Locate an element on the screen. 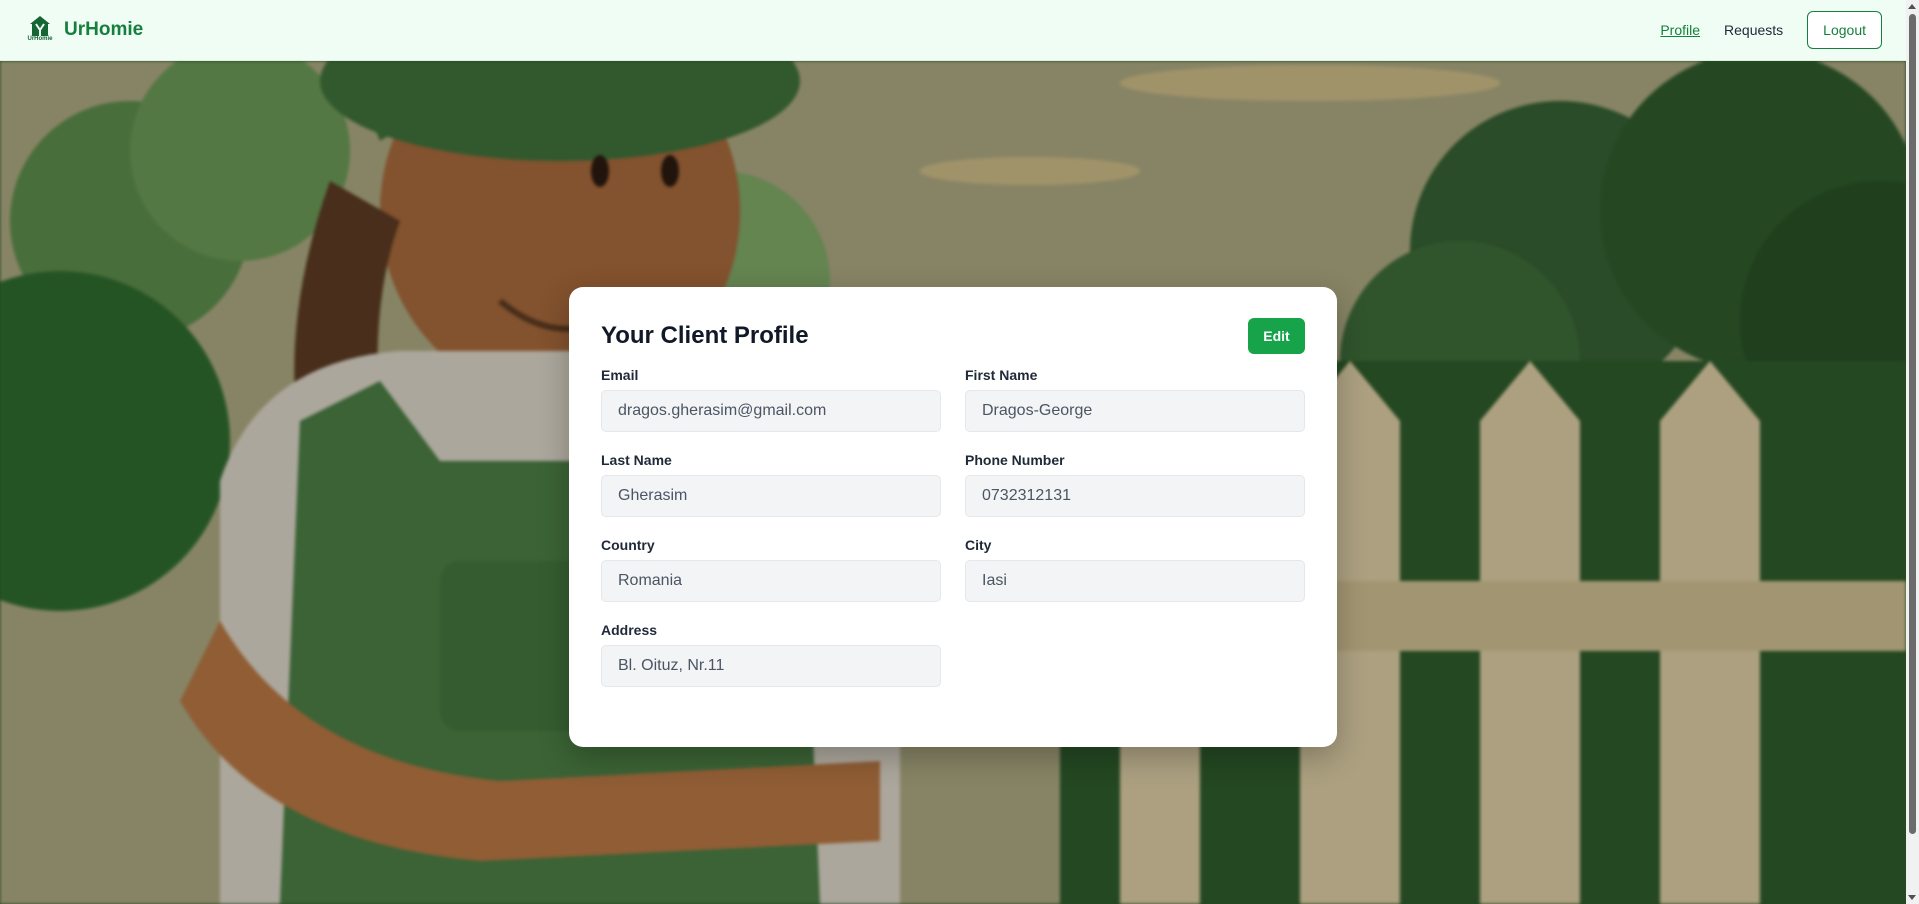  address-label: Address is located at coordinates (629, 630).